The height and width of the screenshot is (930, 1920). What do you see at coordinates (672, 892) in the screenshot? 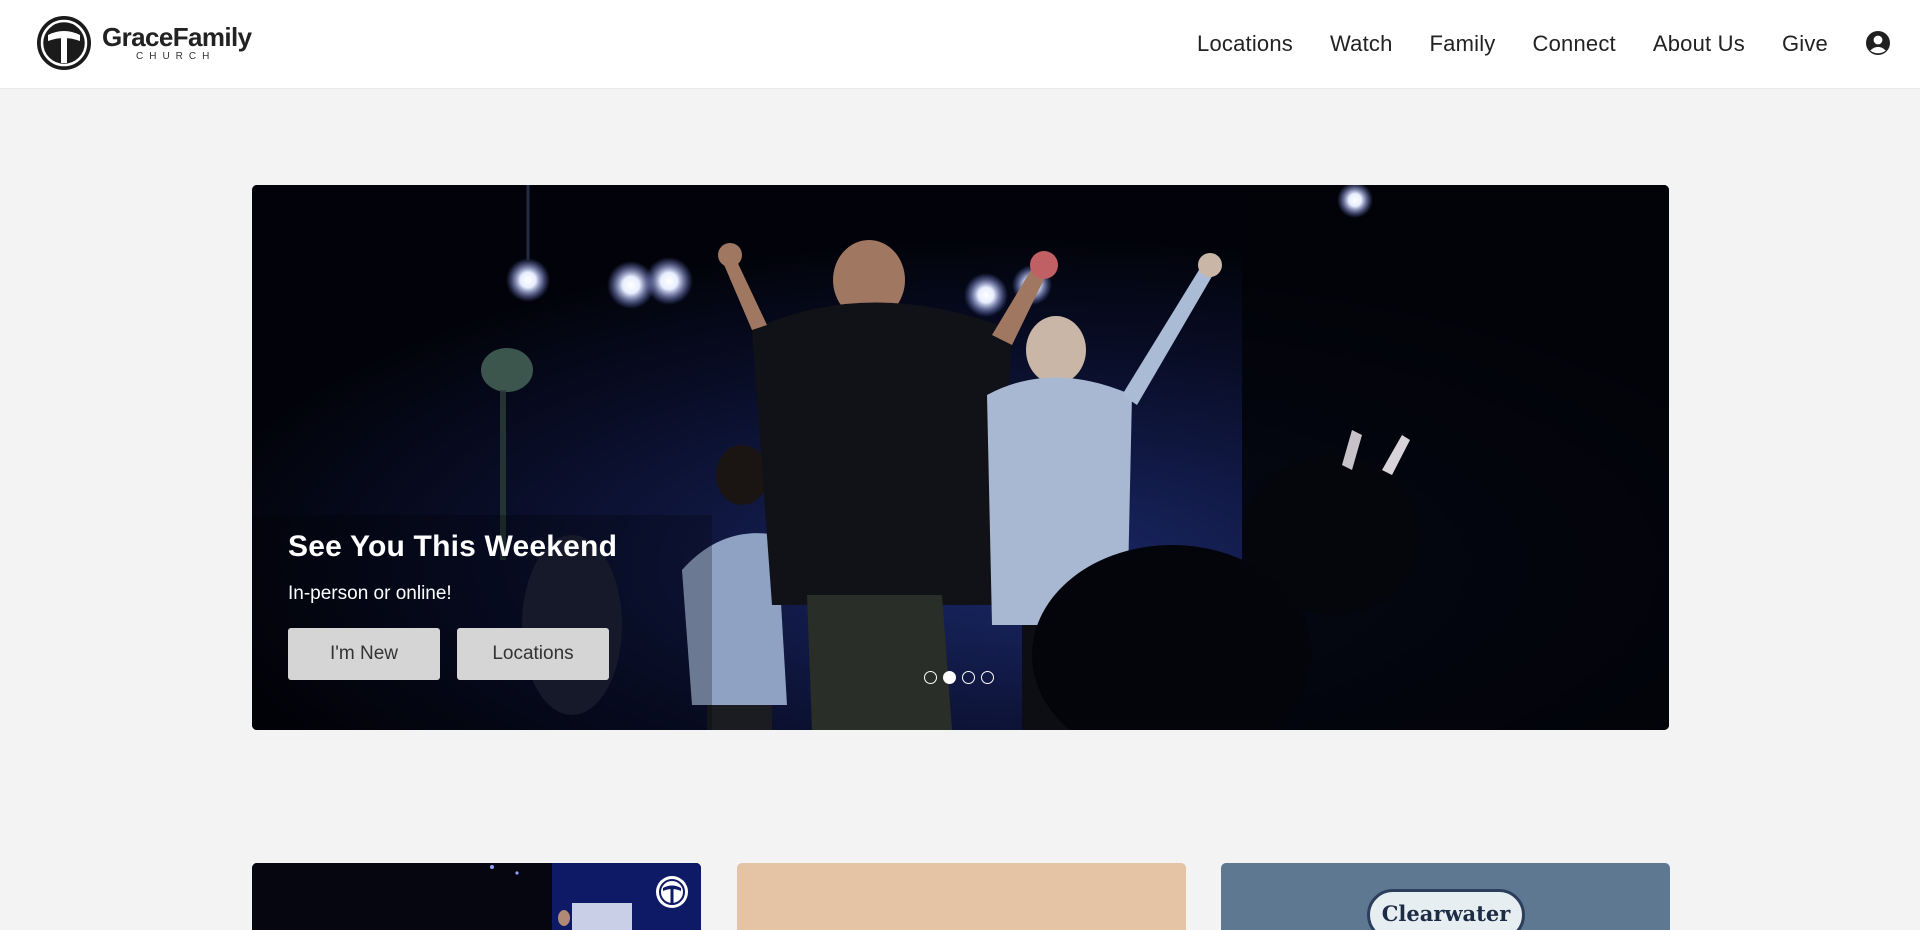
I see `church-logo-icon` at bounding box center [672, 892].